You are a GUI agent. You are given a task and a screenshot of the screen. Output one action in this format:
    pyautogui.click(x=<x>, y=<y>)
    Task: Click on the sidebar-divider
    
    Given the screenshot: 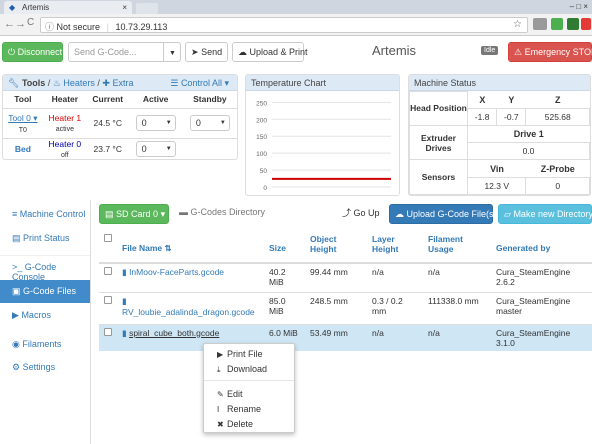 What is the action you would take?
    pyautogui.click(x=90, y=322)
    